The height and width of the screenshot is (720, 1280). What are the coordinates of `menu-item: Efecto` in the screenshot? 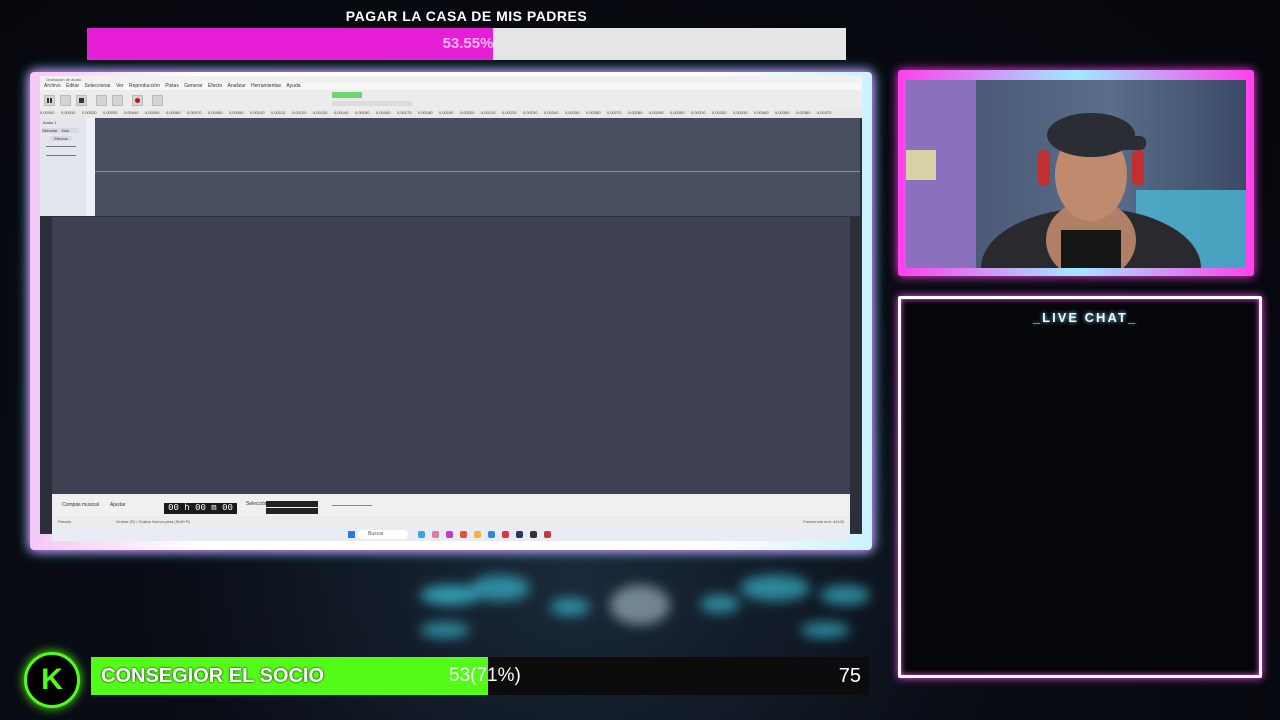 It's located at (215, 86).